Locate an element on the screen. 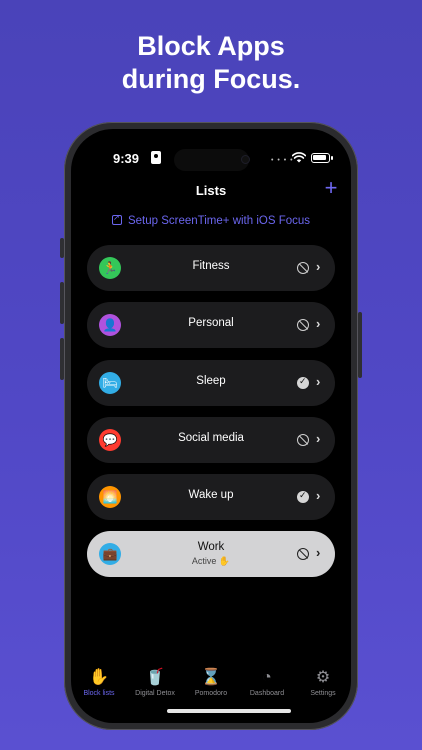 This screenshot has width=422, height=750. list-name: Social media is located at coordinates (211, 437).